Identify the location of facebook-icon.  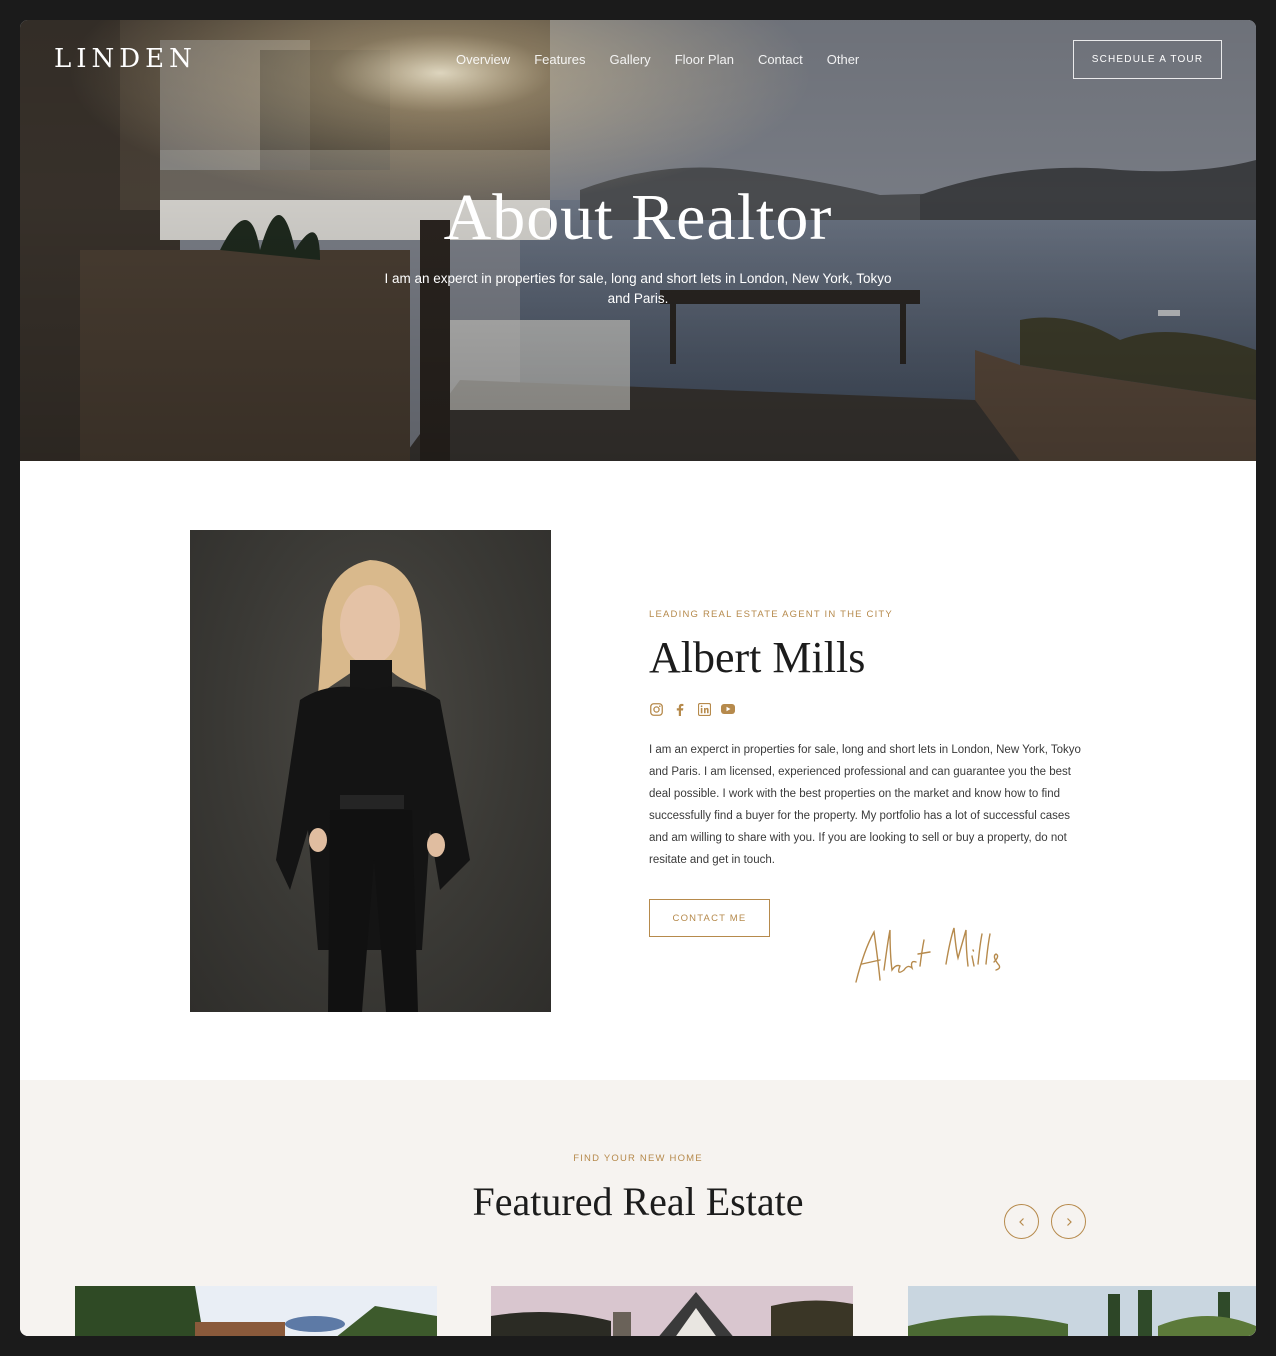
(680, 709).